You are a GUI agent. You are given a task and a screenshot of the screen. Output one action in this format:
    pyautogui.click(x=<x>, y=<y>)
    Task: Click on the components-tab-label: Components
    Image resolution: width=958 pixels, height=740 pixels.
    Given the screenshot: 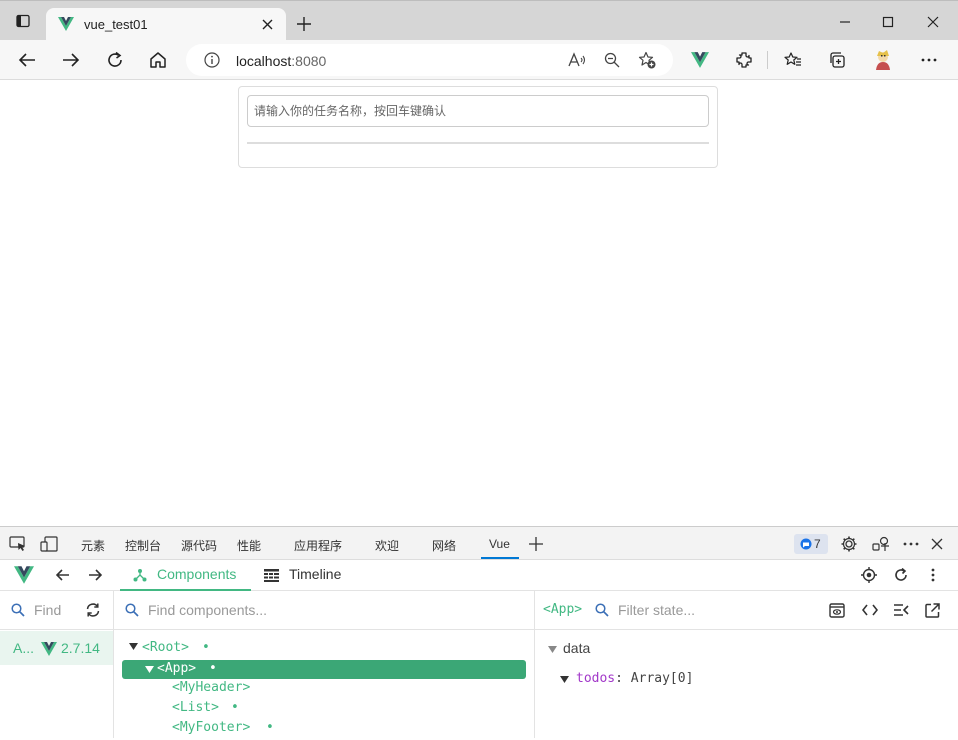 What is the action you would take?
    pyautogui.click(x=197, y=574)
    